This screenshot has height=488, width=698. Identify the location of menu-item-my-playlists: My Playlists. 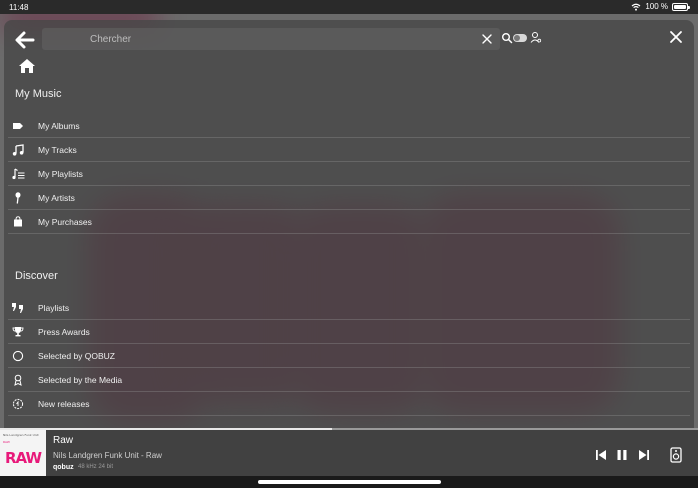
(349, 174).